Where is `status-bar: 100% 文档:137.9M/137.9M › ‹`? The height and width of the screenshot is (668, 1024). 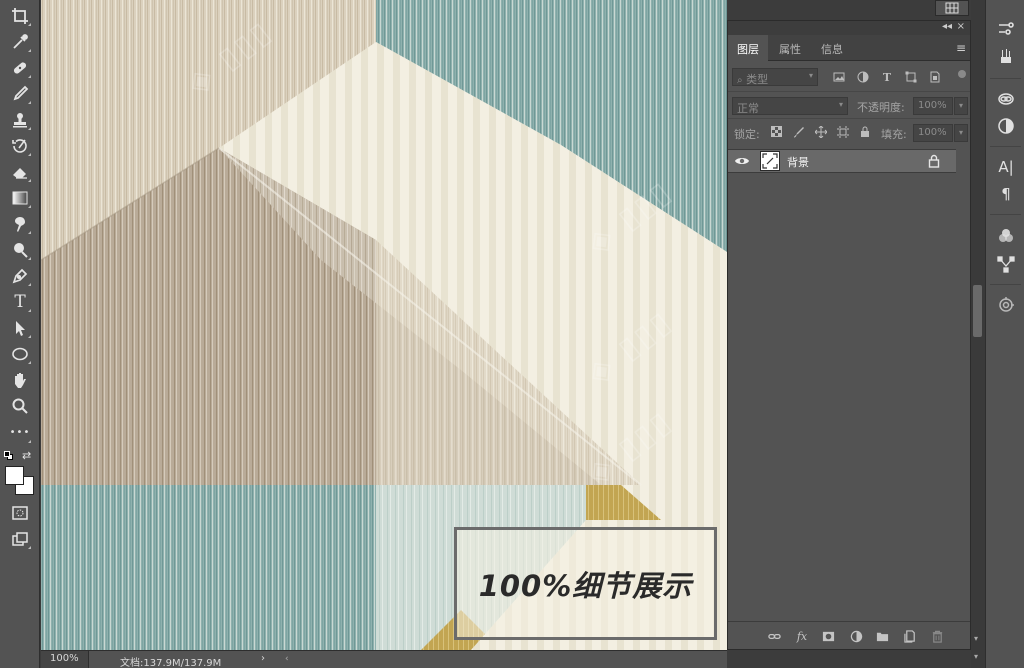
status-bar: 100% 文档:137.9M/137.9M › ‹ is located at coordinates (384, 659).